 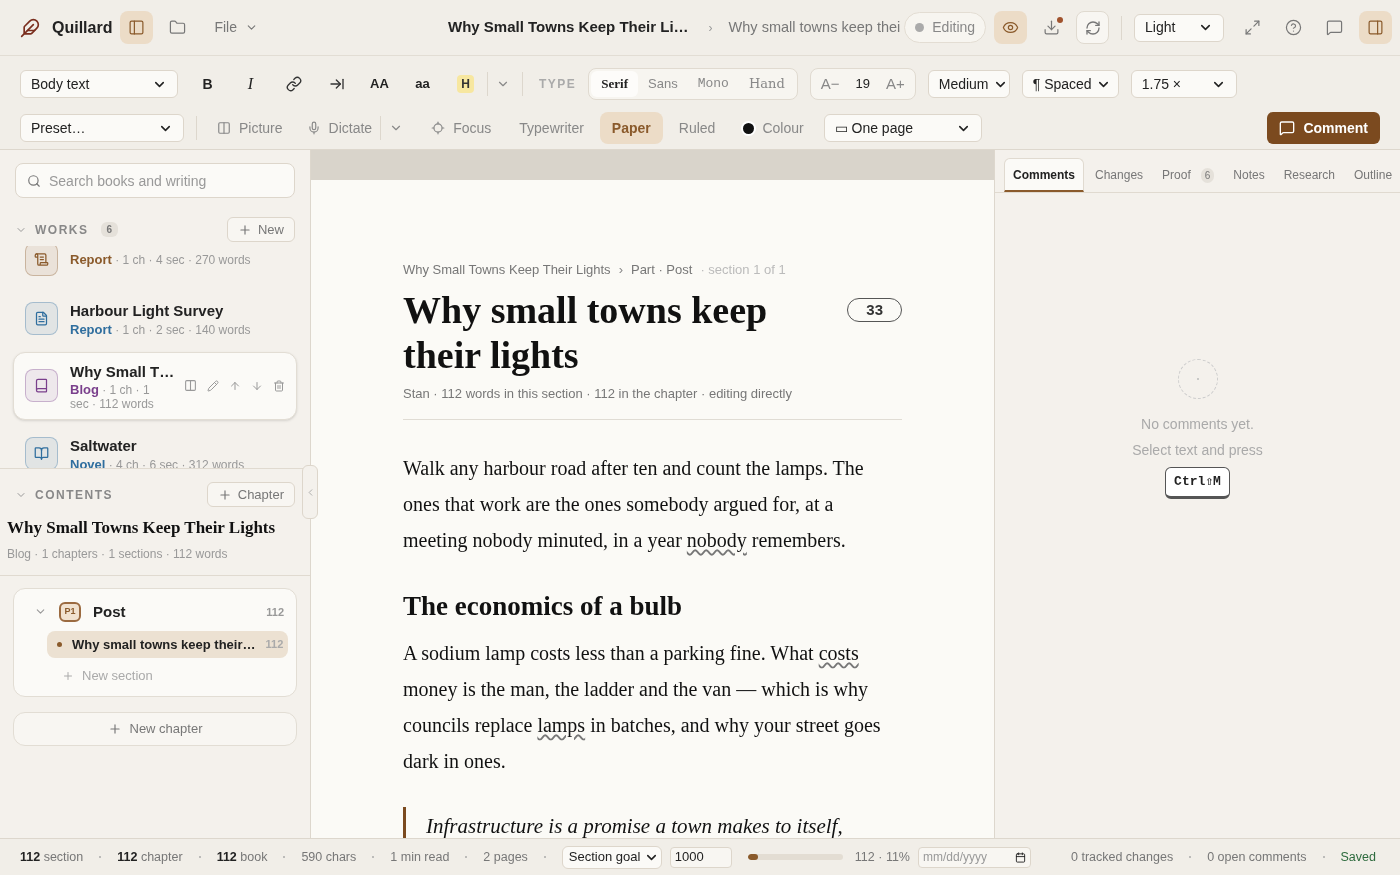 What do you see at coordinates (242, 857) in the screenshot?
I see `word-count: 112 book` at bounding box center [242, 857].